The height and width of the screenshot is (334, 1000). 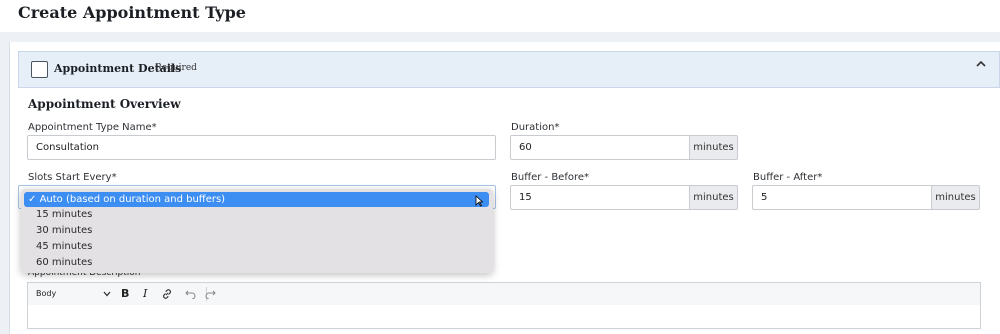 What do you see at coordinates (72, 177) in the screenshot?
I see `slots-label: Slots Start Every*` at bounding box center [72, 177].